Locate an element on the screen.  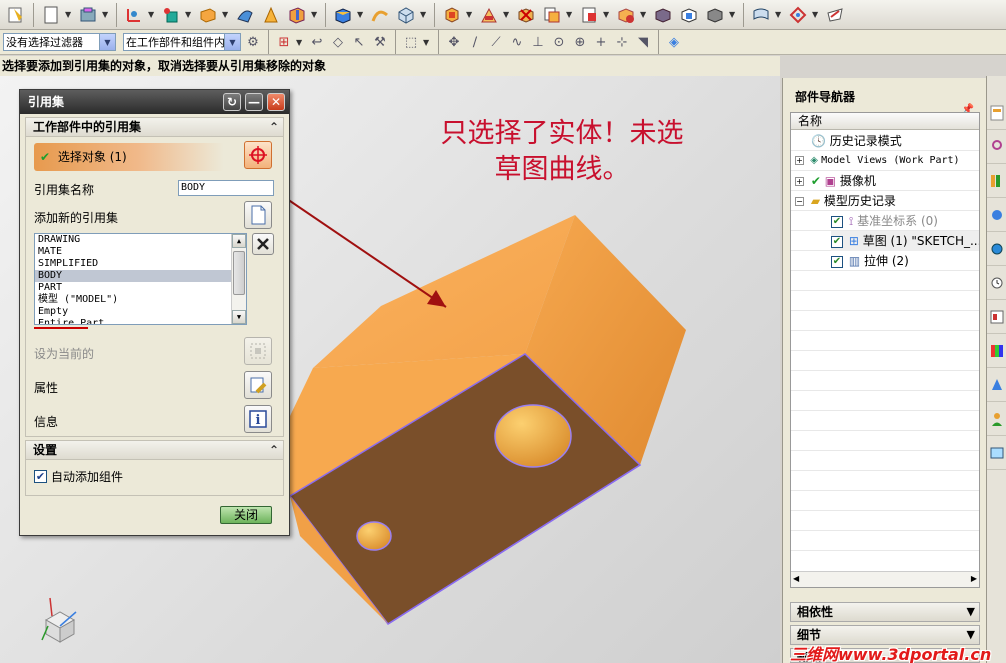
refset-list-item: 模型 ("MODEL") is located at coordinates (140, 300).